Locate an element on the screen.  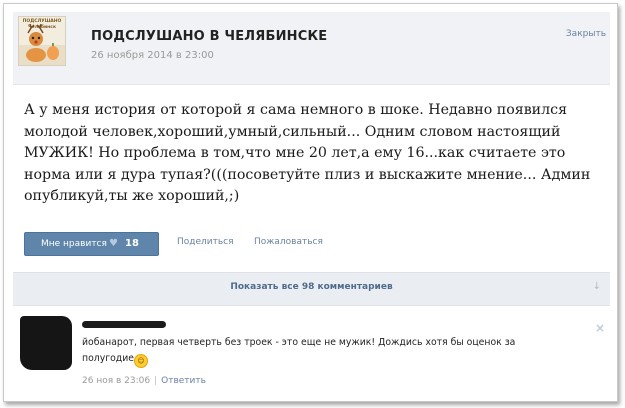
comment-date: 26 ноя в 23:06 is located at coordinates (116, 381).